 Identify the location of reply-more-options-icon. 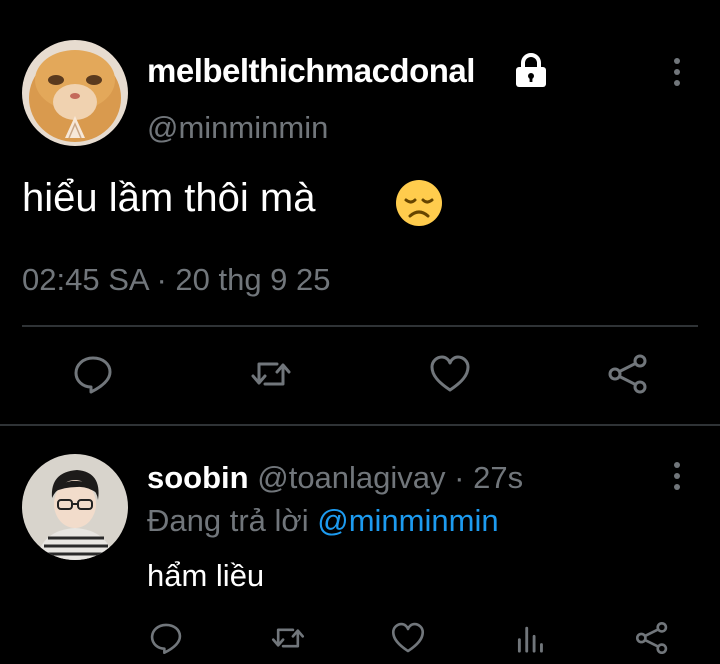
(677, 476).